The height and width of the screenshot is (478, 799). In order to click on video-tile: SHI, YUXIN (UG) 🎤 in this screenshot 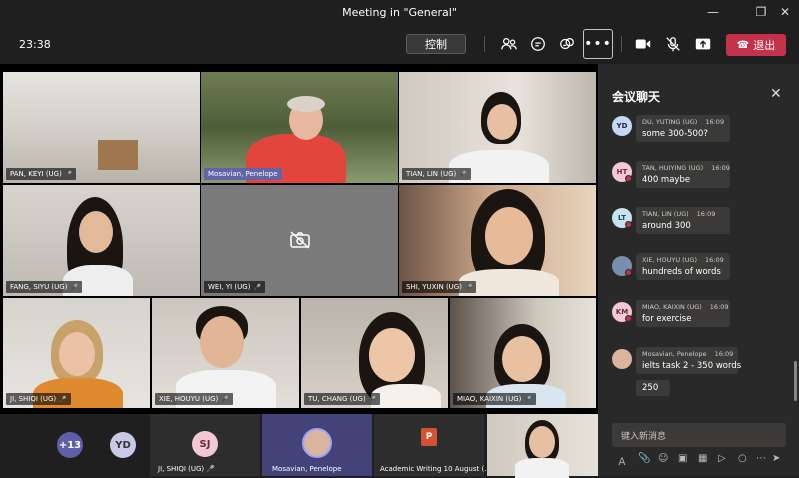, I will do `click(497, 240)`.